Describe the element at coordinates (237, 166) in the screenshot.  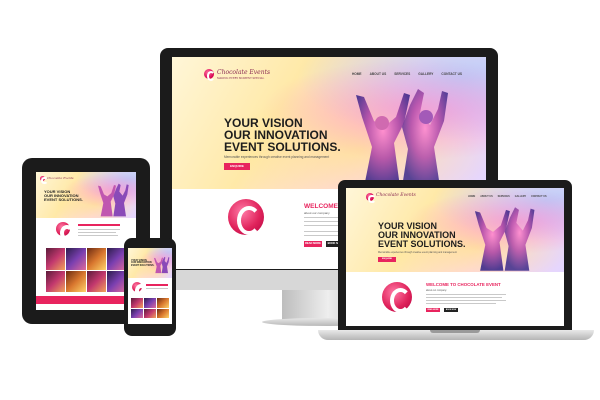
I see `enquire-button: ENQUIRE` at that location.